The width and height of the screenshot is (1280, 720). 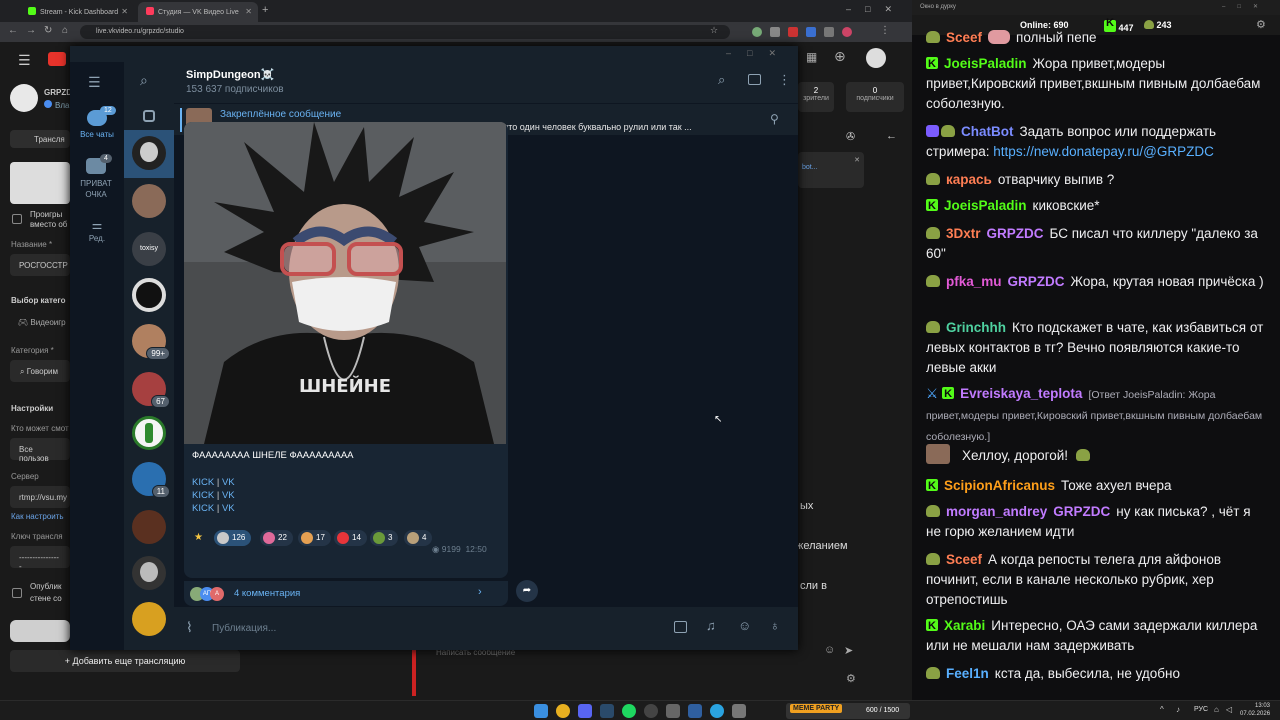 I want to click on language-indicator: РУС, so click(x=1201, y=709).